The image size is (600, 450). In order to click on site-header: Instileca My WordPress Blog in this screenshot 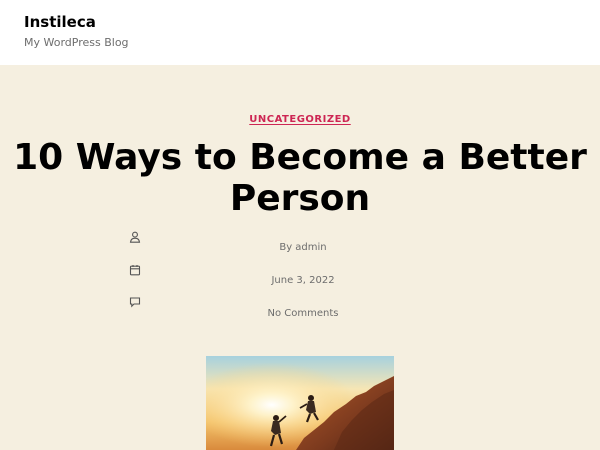, I will do `click(300, 32)`.